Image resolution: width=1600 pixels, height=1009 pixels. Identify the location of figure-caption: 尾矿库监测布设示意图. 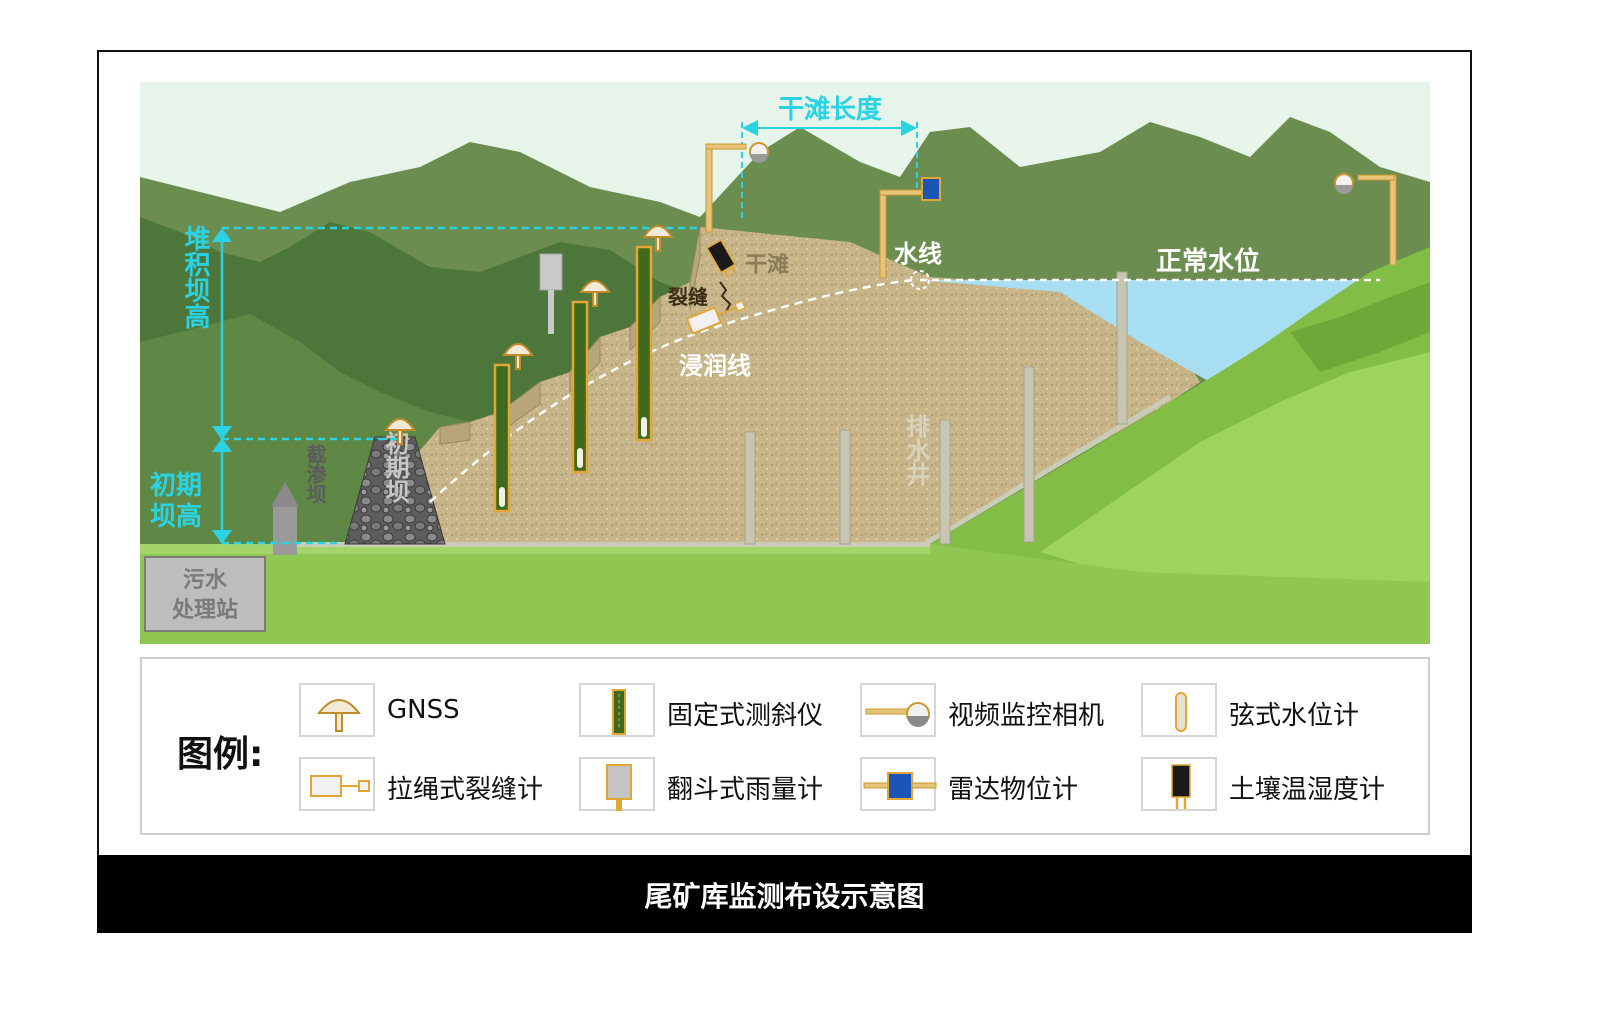
(784, 896).